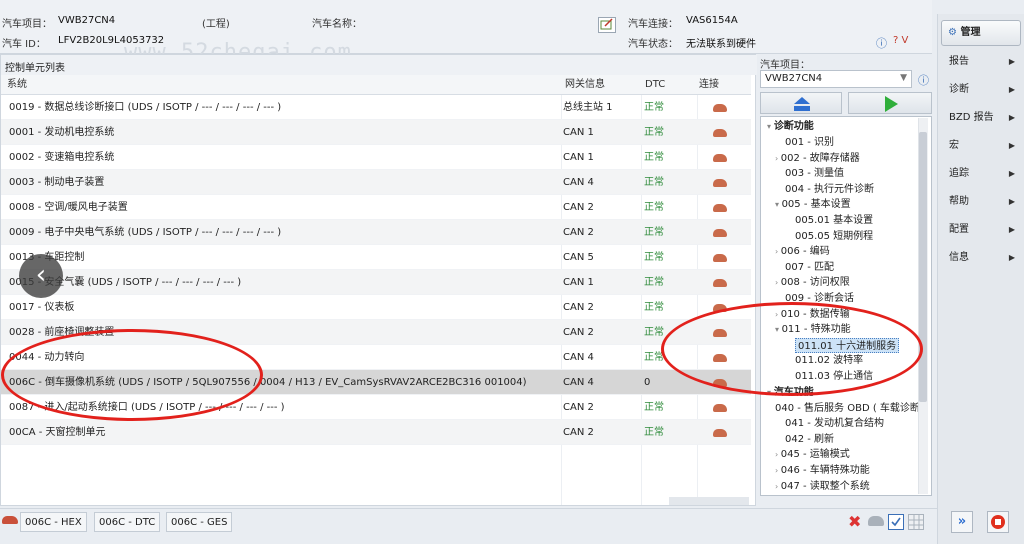 The height and width of the screenshot is (544, 1024). What do you see at coordinates (607, 25) in the screenshot?
I see `edit-icon` at bounding box center [607, 25].